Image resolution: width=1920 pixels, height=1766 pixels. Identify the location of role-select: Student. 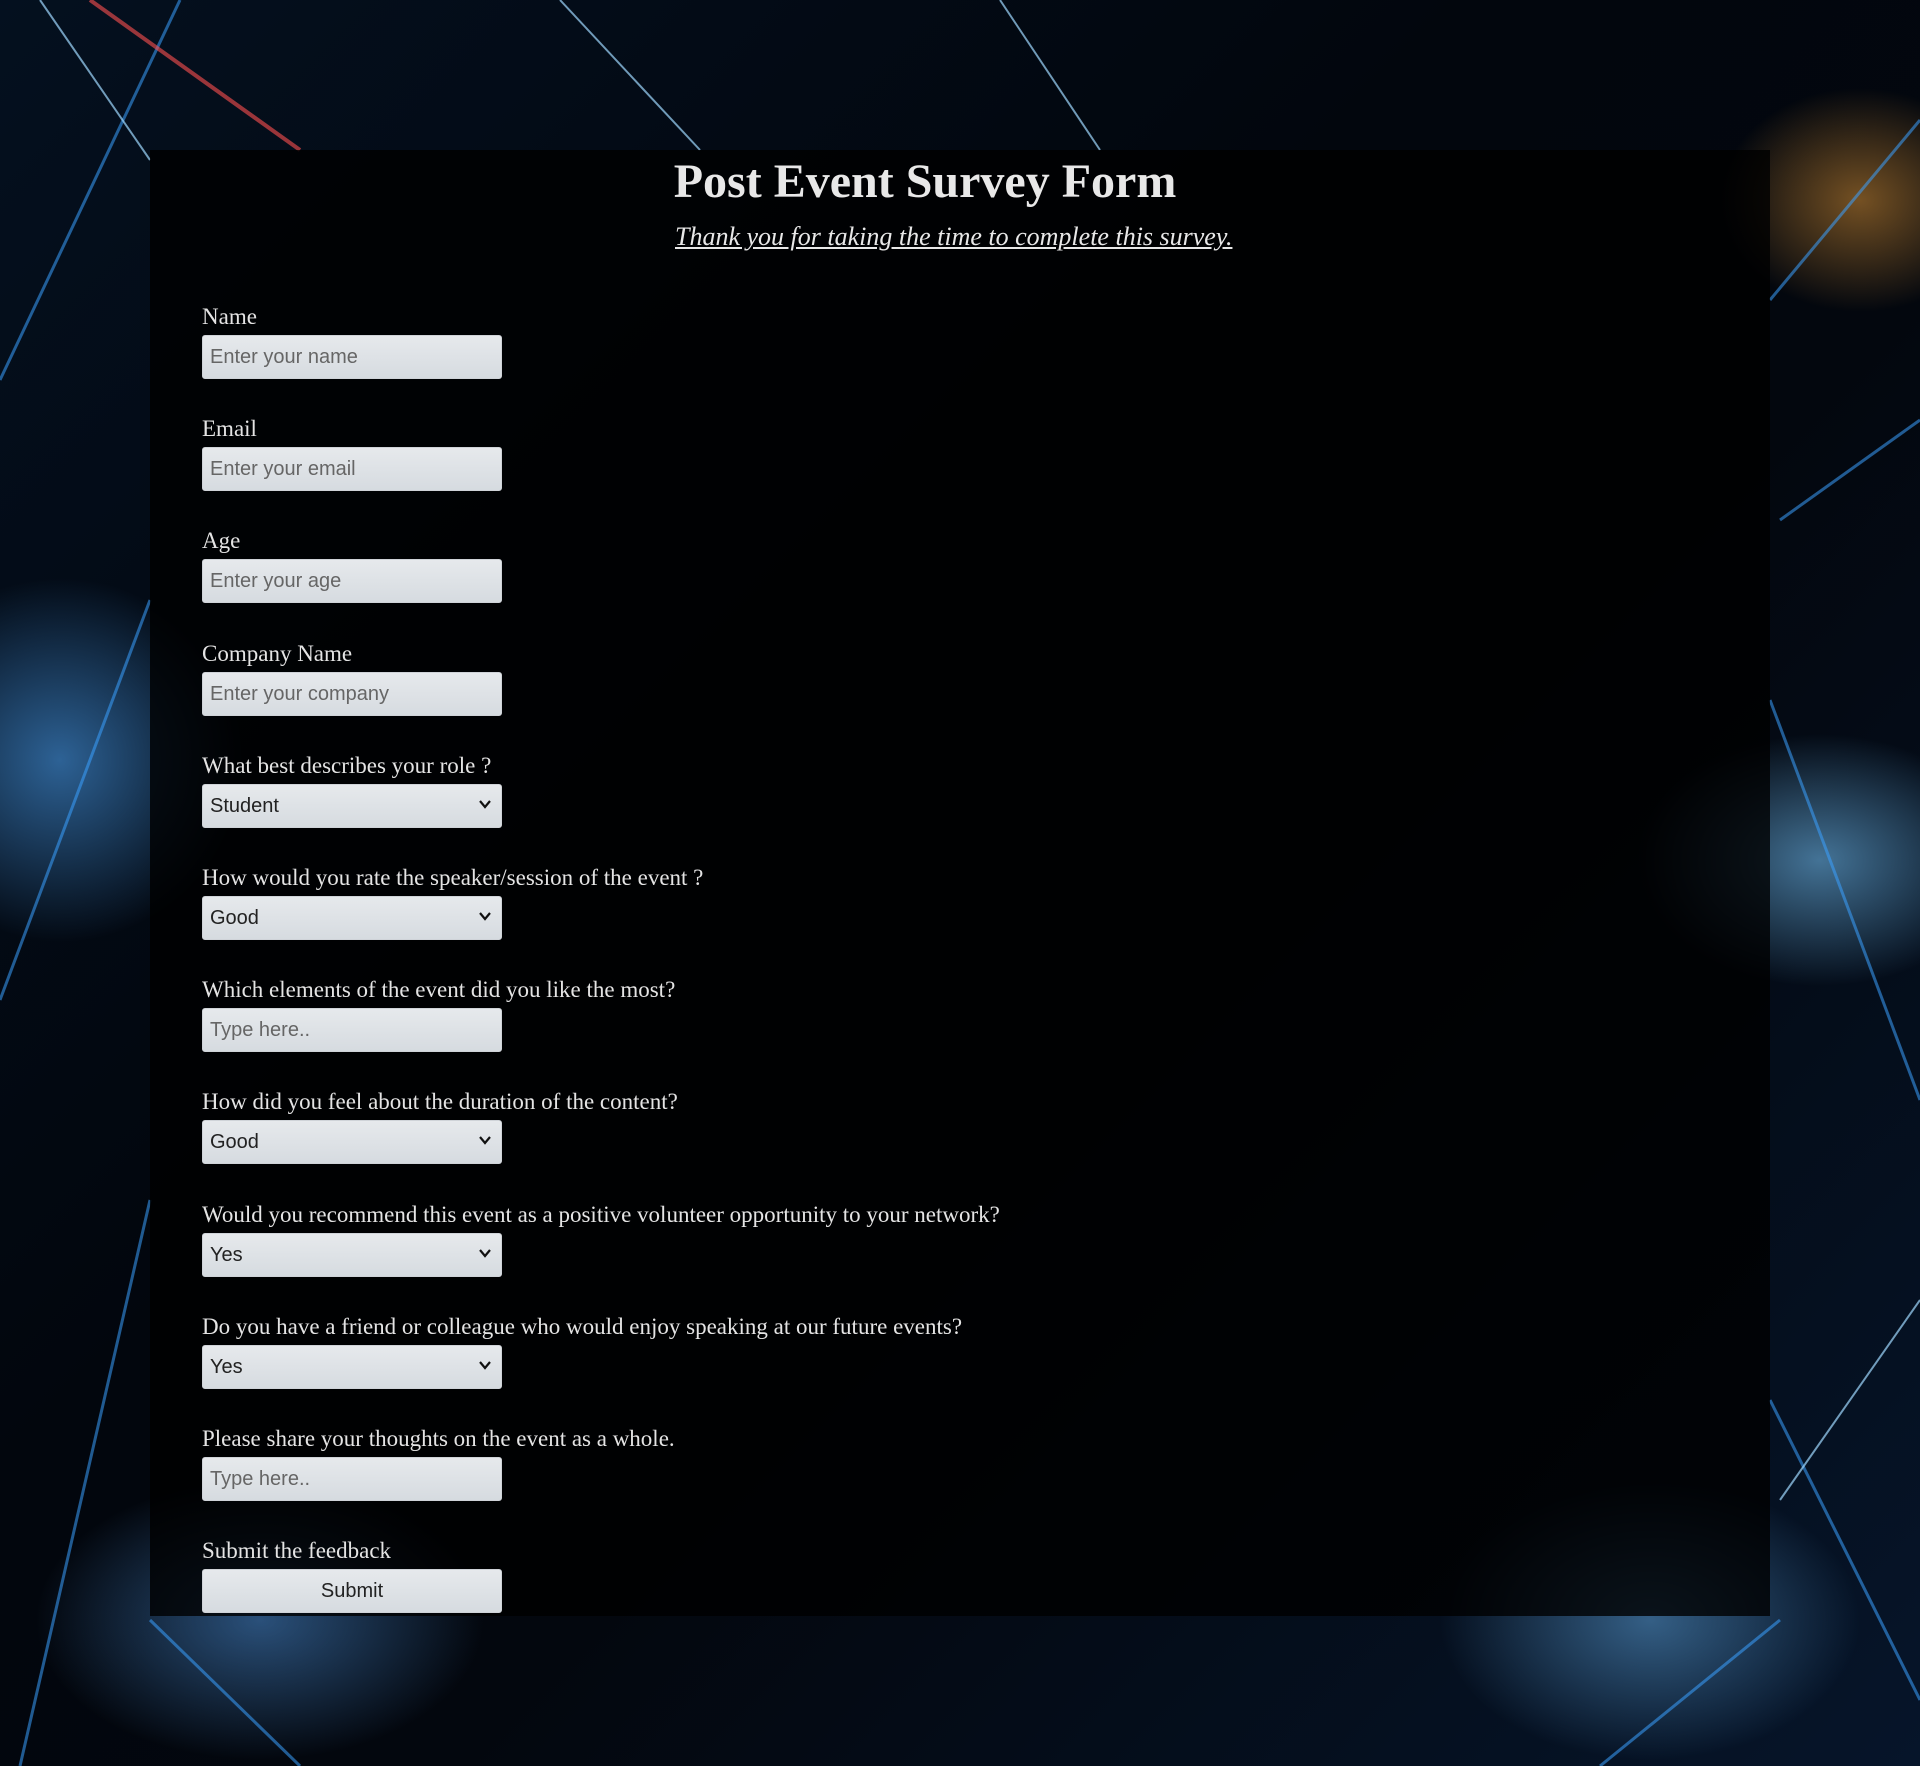
(352, 806).